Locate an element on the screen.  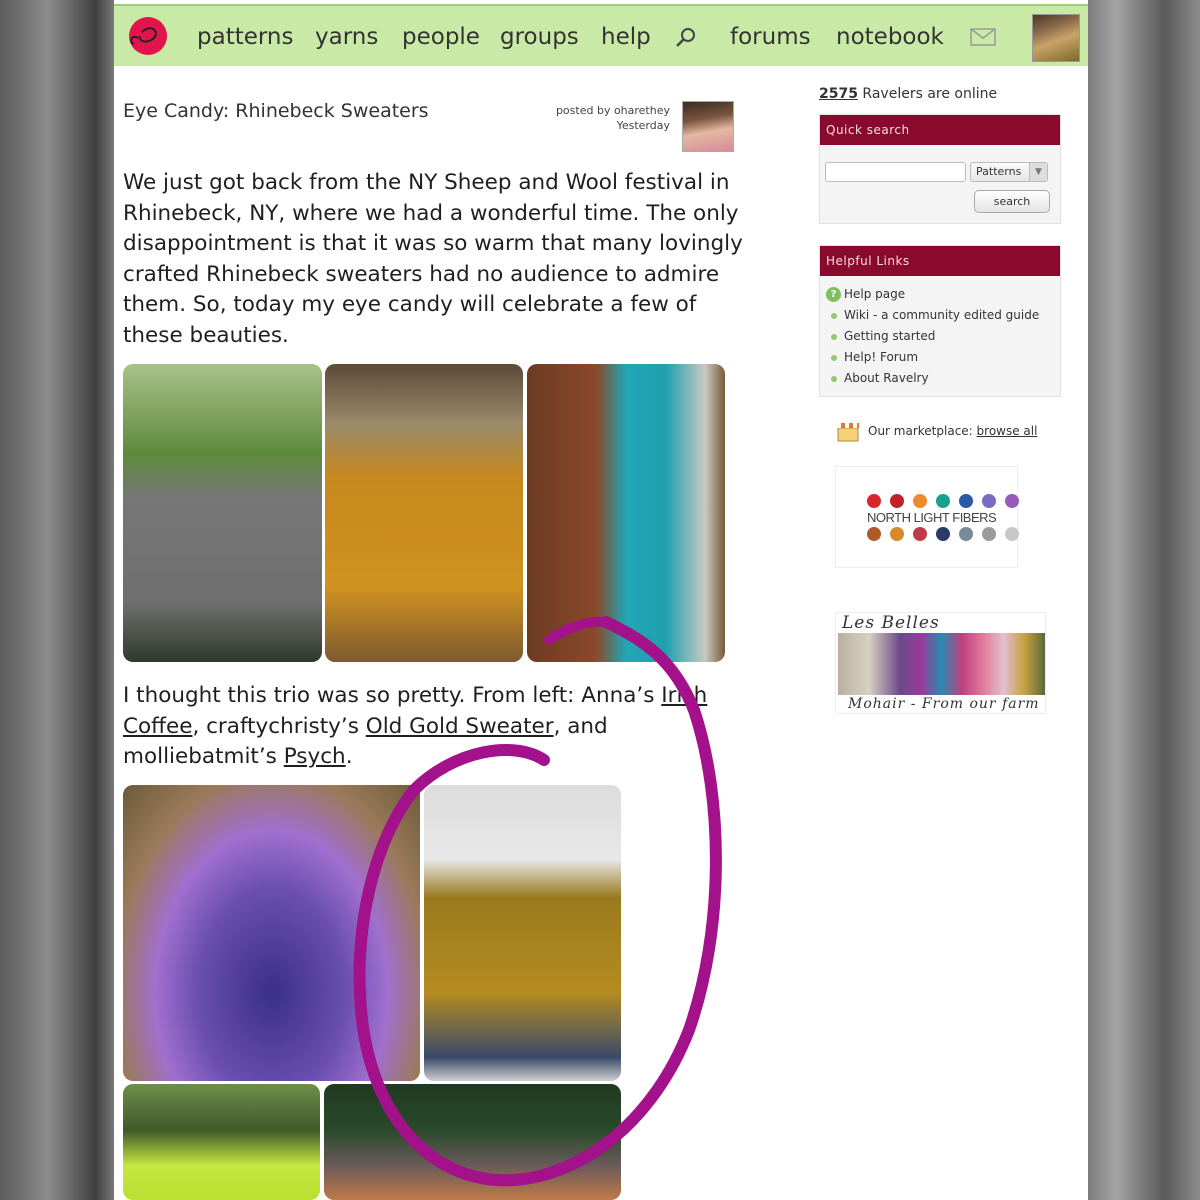
link-psych: Psych is located at coordinates (315, 756).